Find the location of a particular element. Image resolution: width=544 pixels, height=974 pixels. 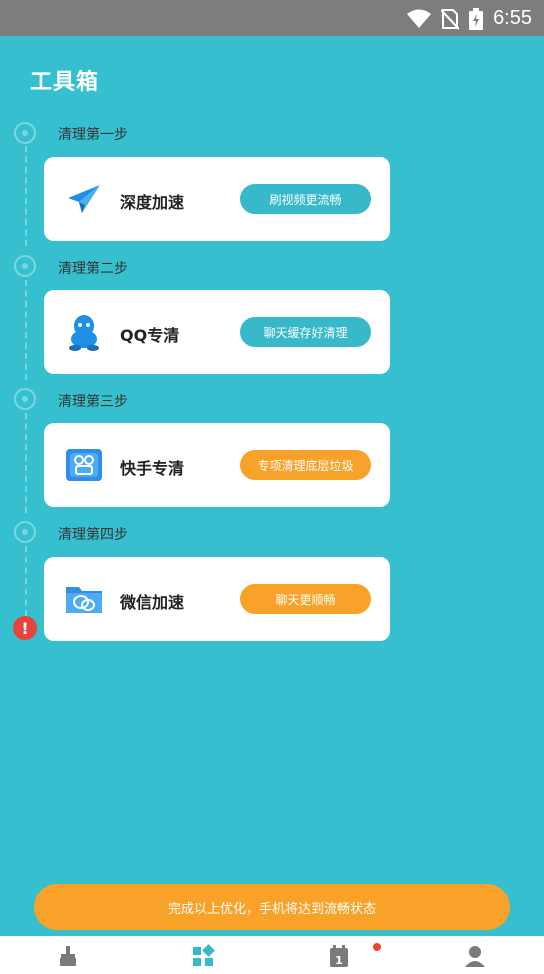

card-title: 微信加速 is located at coordinates (152, 602).